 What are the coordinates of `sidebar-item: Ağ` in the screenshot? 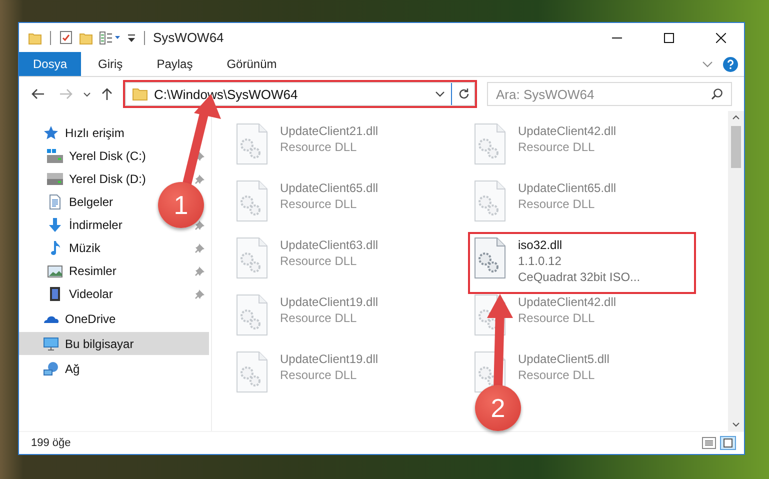 It's located at (72, 369).